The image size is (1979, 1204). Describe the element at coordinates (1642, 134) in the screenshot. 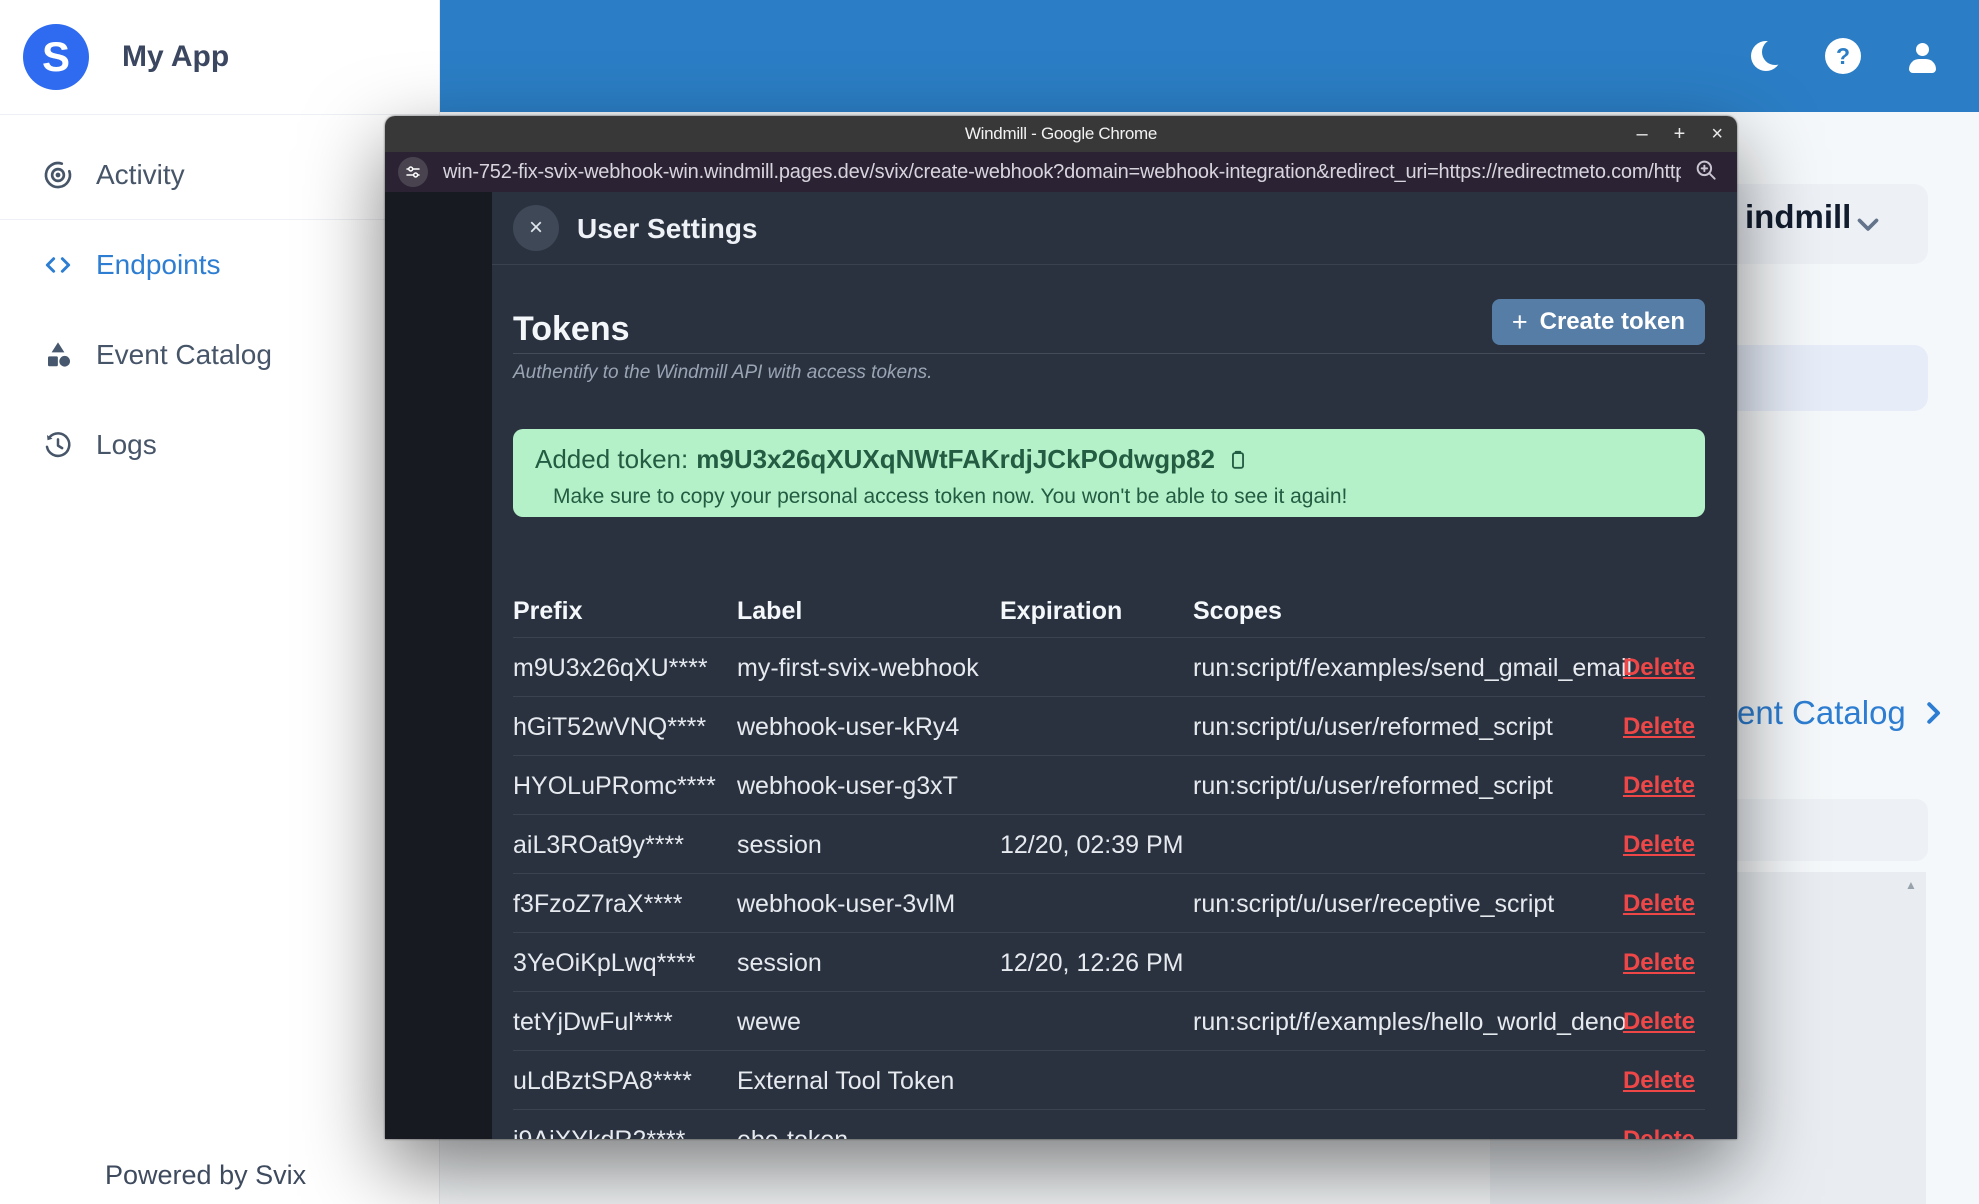

I see `minimize-button: –` at that location.